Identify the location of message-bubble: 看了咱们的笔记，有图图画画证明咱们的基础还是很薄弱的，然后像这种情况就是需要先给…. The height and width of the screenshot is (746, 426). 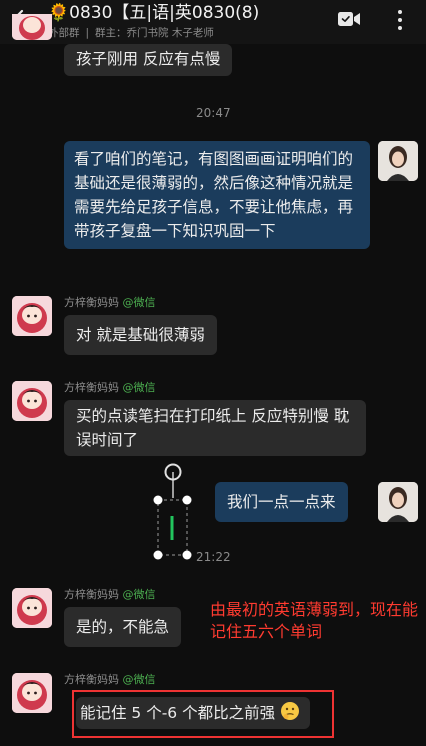
(217, 195).